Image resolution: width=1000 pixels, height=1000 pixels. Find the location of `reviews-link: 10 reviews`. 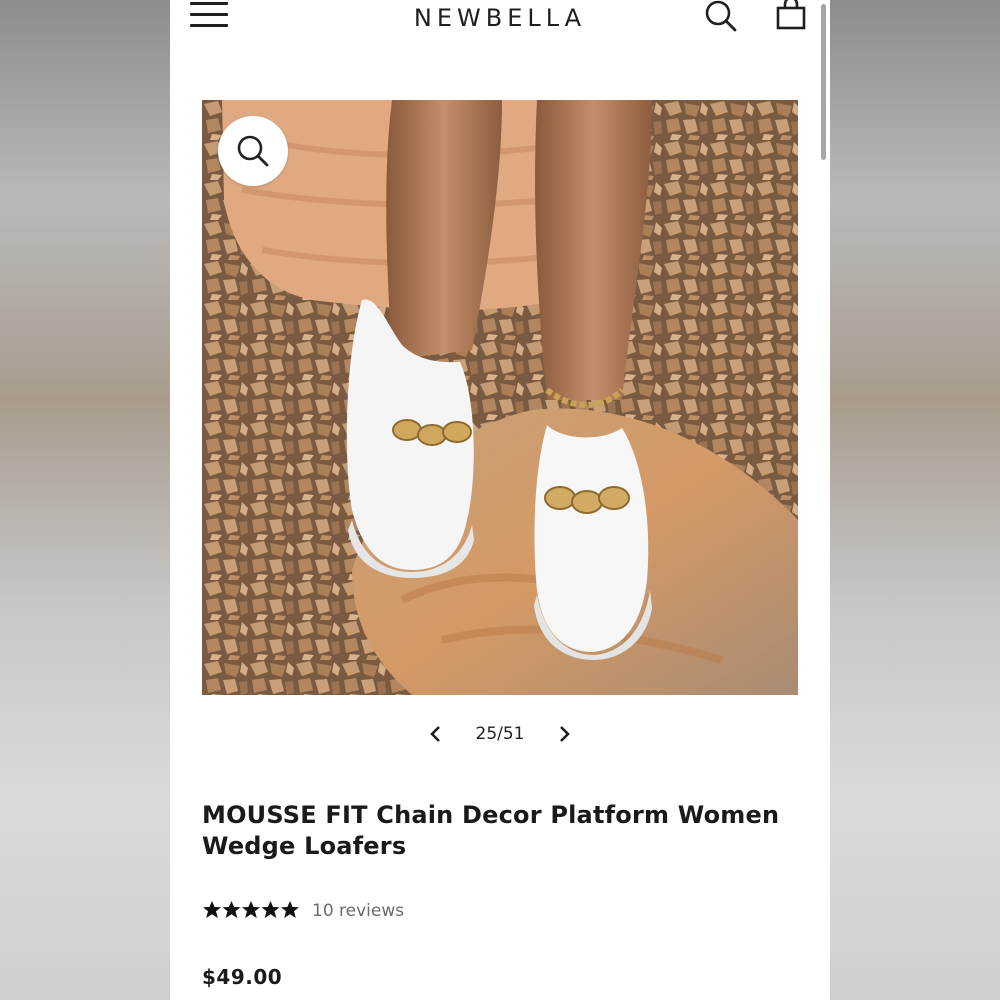

reviews-link: 10 reviews is located at coordinates (358, 911).